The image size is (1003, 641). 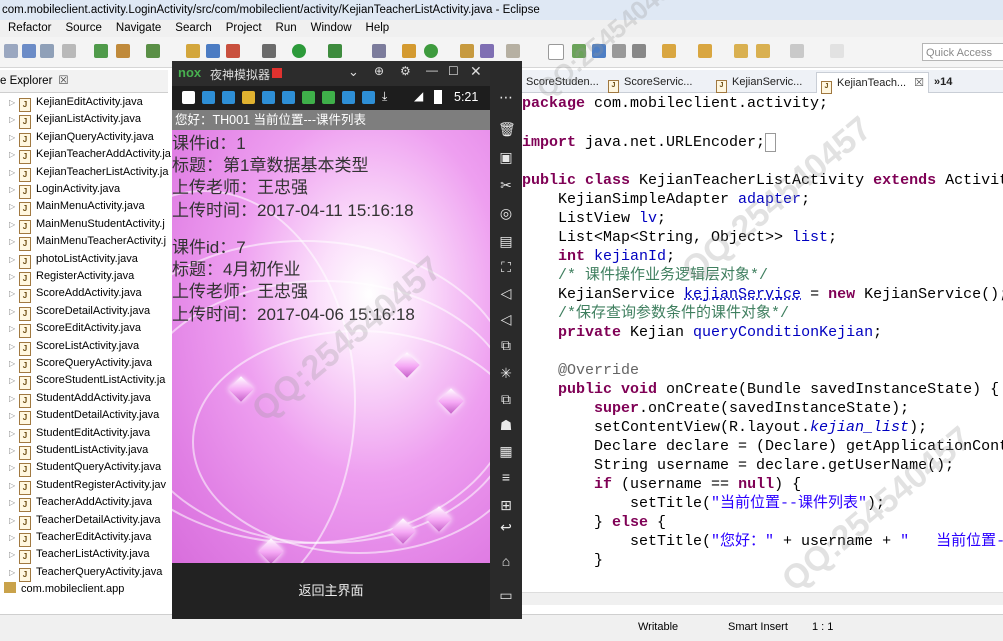 What do you see at coordinates (599, 51) in the screenshot?
I see `block-selection-icon` at bounding box center [599, 51].